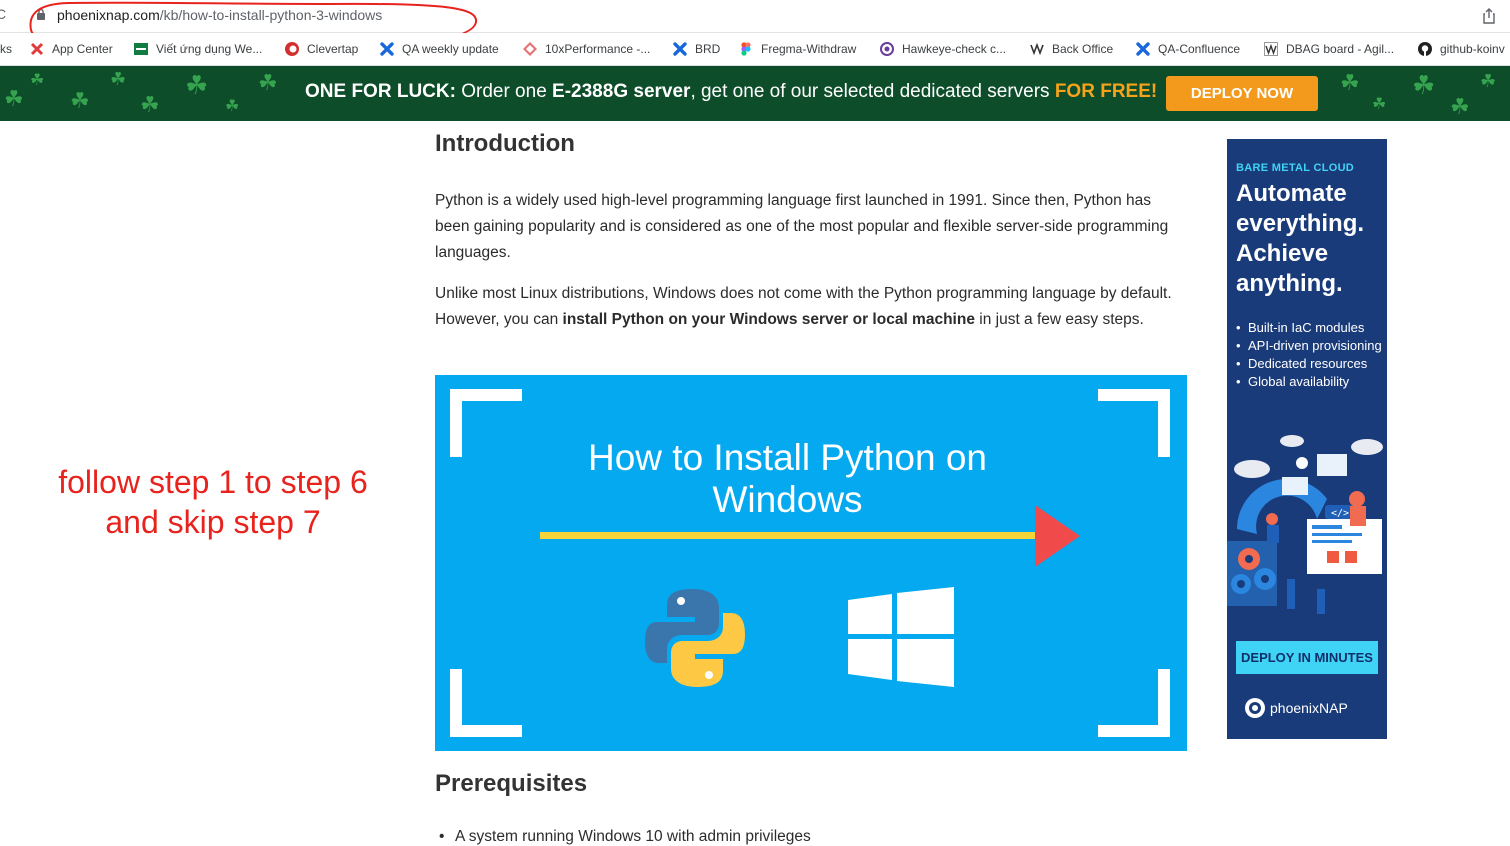 The image size is (1510, 846). I want to click on list-item: API-driven provisioning, so click(1311, 346).